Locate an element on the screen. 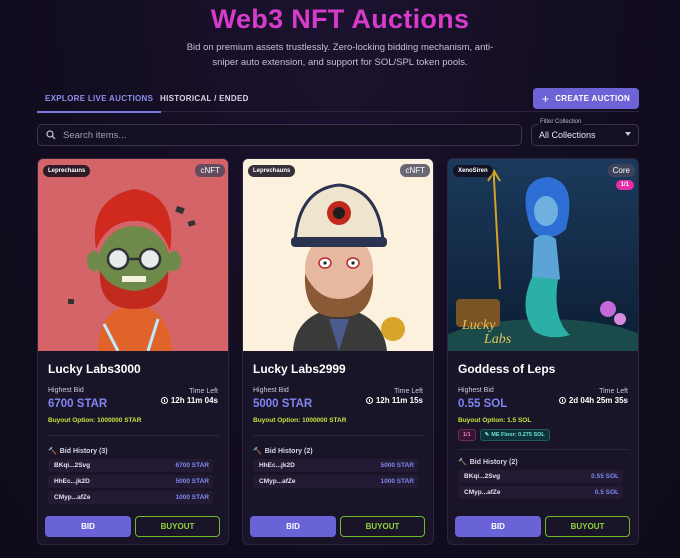 This screenshot has width=680, height=558. create-auction-button: + CREATE AUCTION is located at coordinates (586, 98).